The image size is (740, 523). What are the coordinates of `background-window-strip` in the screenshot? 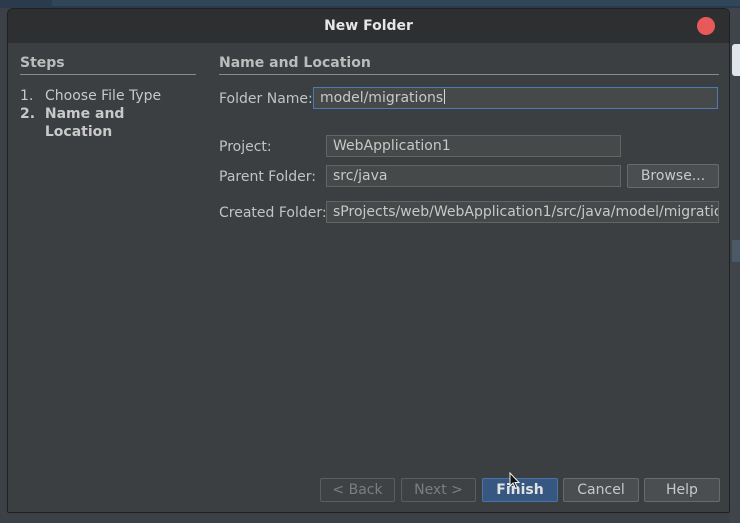 It's located at (396, 3).